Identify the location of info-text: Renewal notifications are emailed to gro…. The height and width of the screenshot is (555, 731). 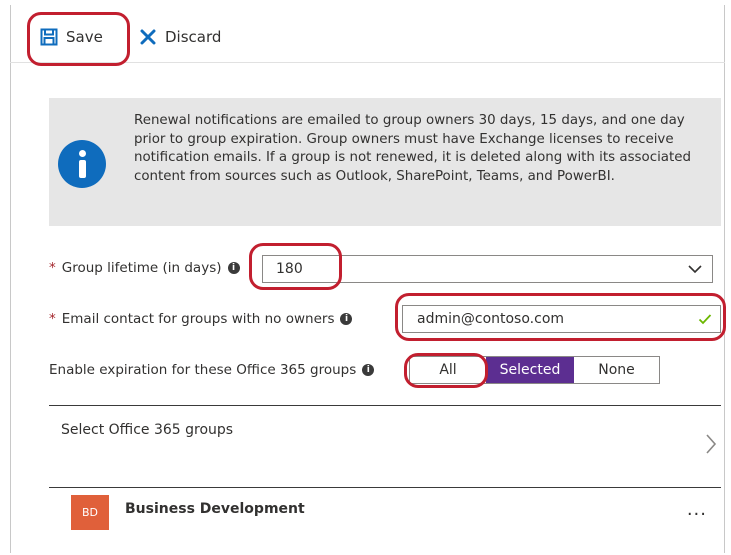
(413, 148).